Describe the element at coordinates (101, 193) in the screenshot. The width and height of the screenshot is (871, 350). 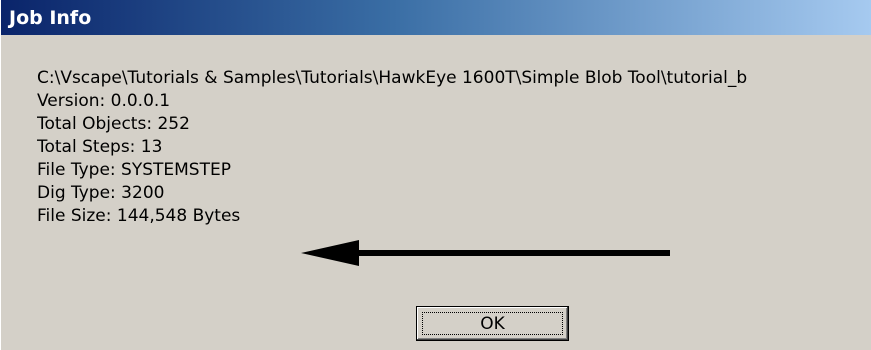
I see `dig-type-line: Dig Type: 3200` at that location.